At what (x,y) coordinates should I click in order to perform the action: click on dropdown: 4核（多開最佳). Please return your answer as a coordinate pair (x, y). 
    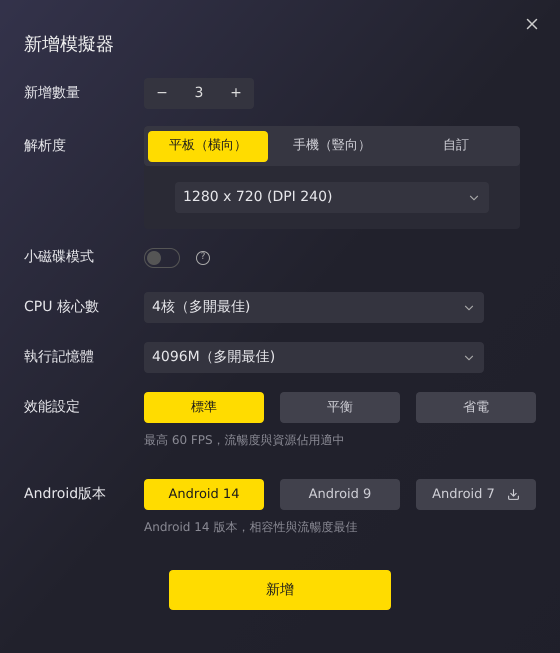
    Looking at the image, I should click on (314, 307).